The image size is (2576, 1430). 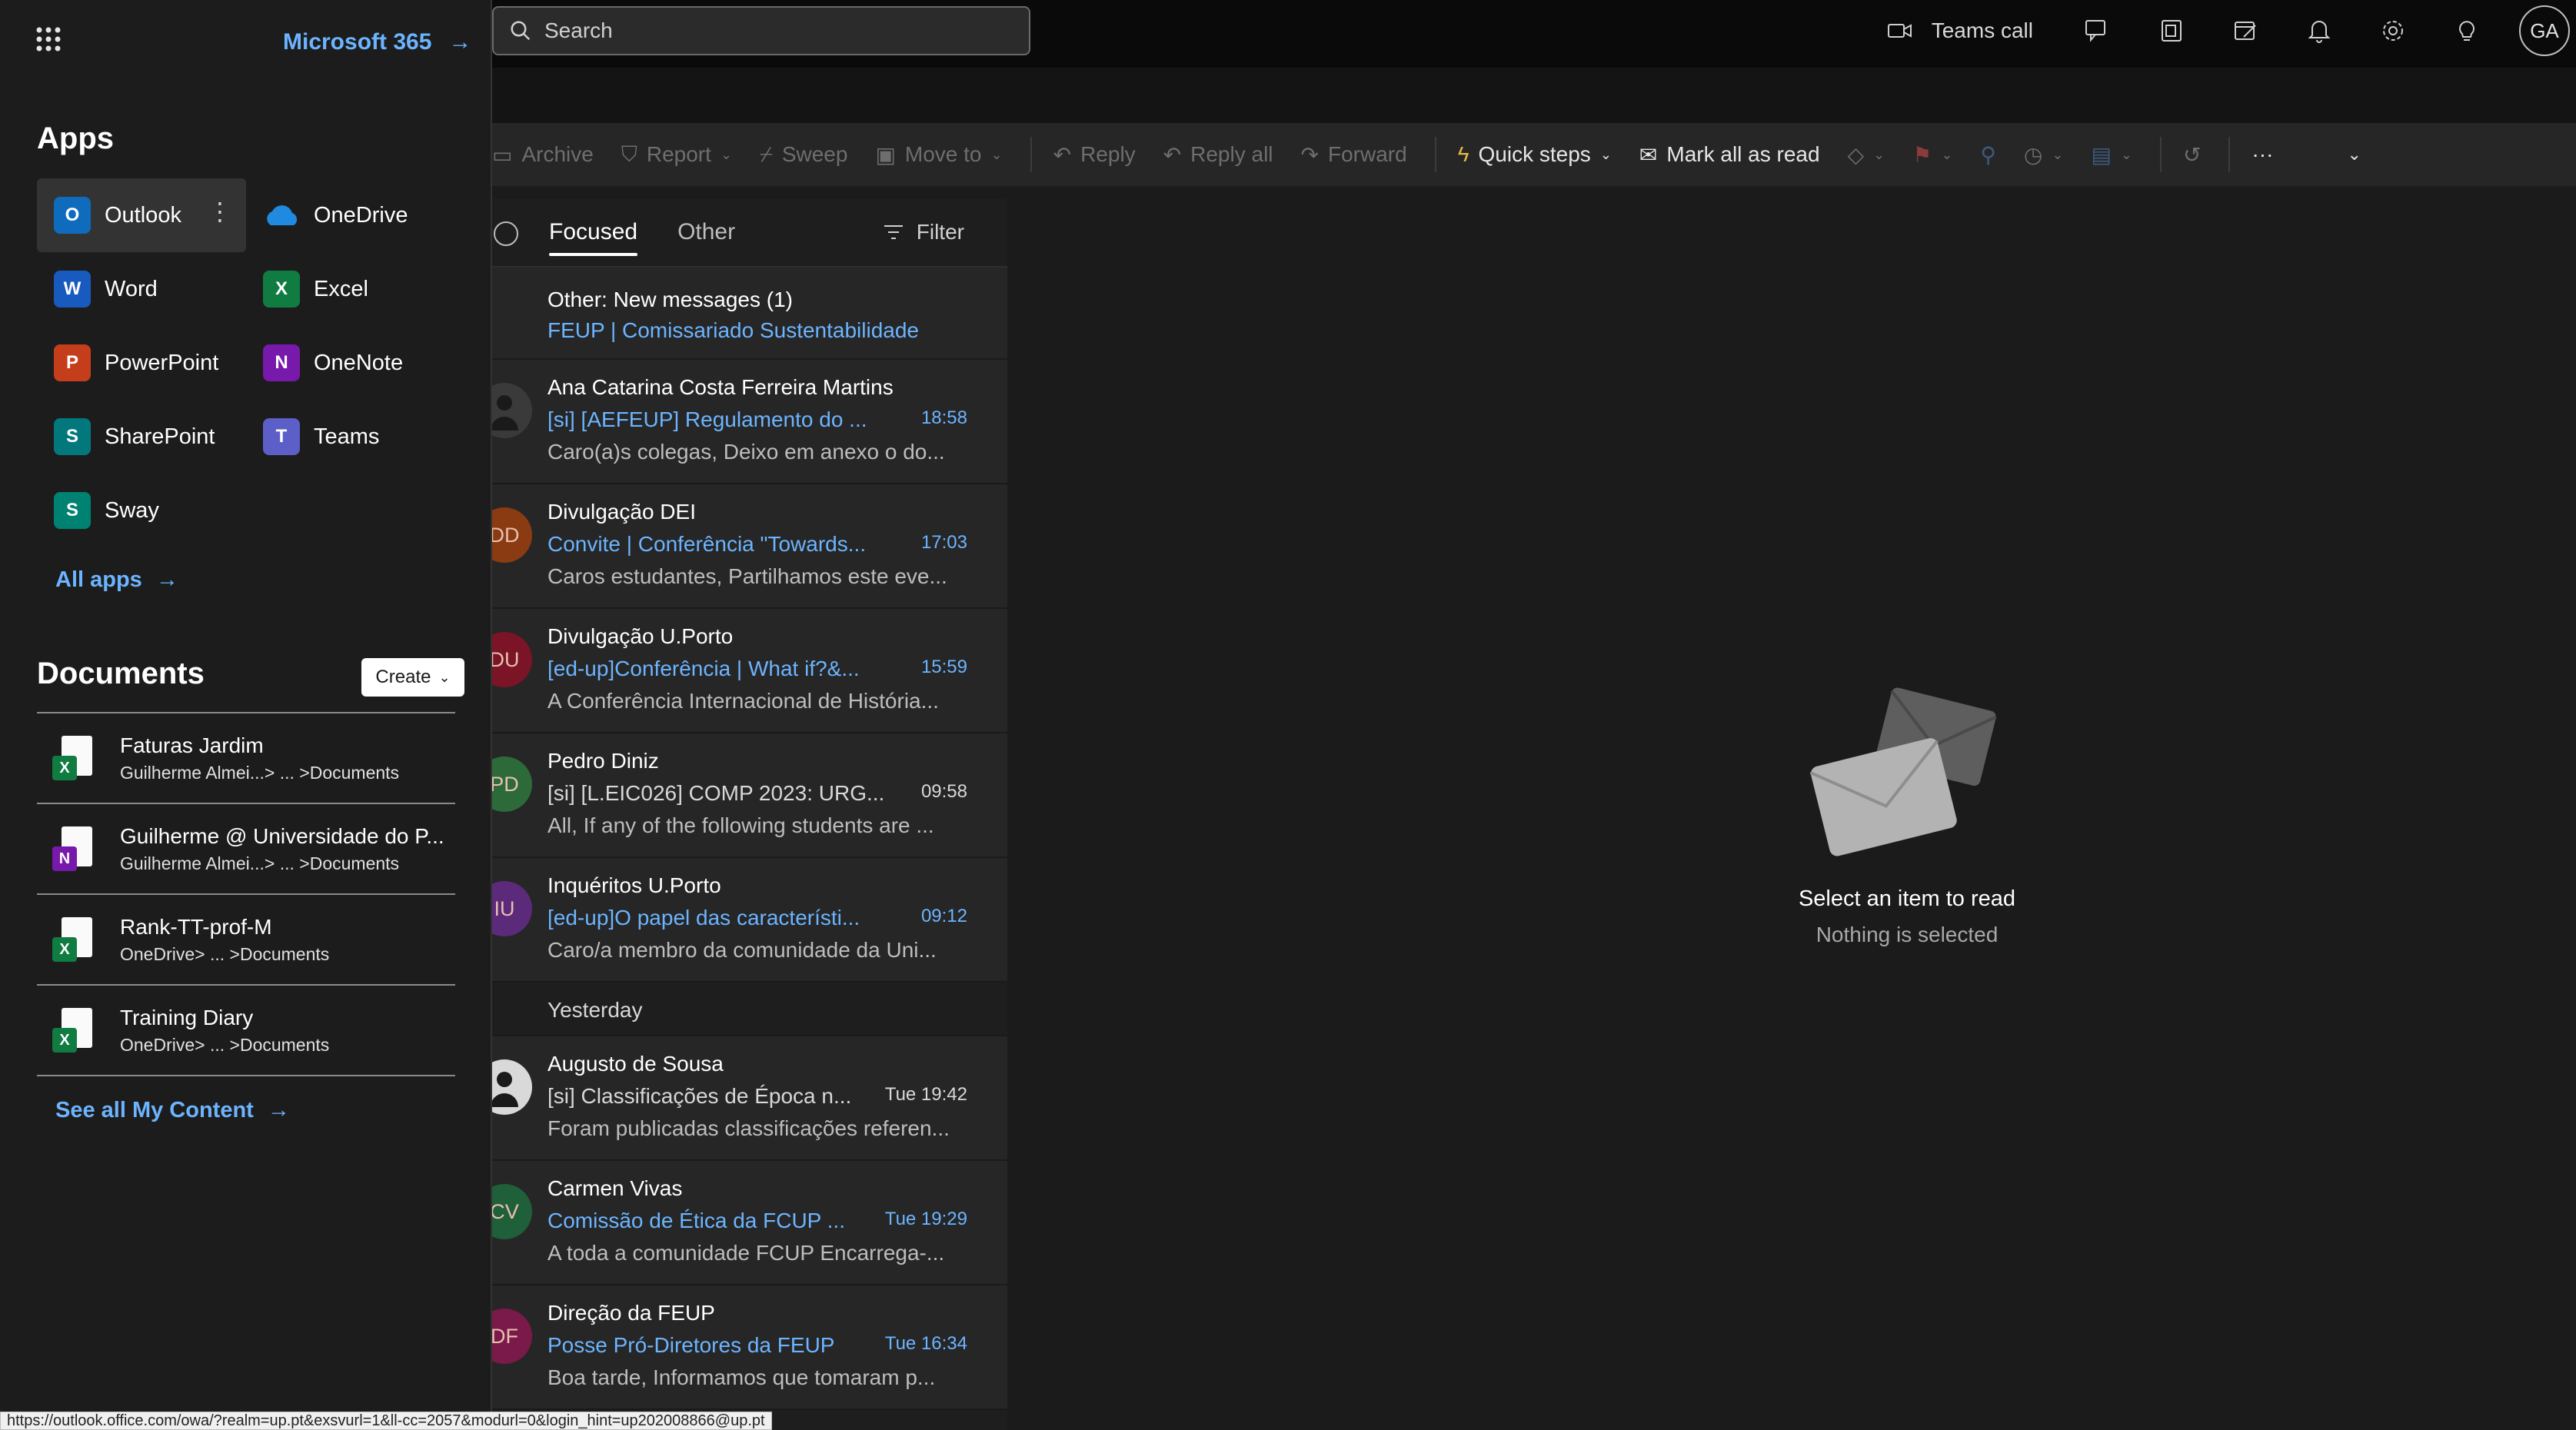 I want to click on waffle-icon, so click(x=48, y=39).